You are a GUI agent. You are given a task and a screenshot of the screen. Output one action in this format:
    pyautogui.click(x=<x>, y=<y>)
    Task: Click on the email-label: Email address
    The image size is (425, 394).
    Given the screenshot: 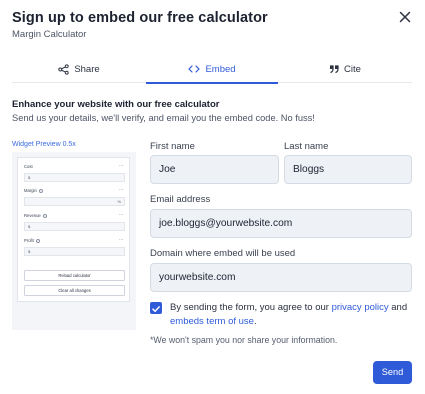 What is the action you would take?
    pyautogui.click(x=180, y=199)
    